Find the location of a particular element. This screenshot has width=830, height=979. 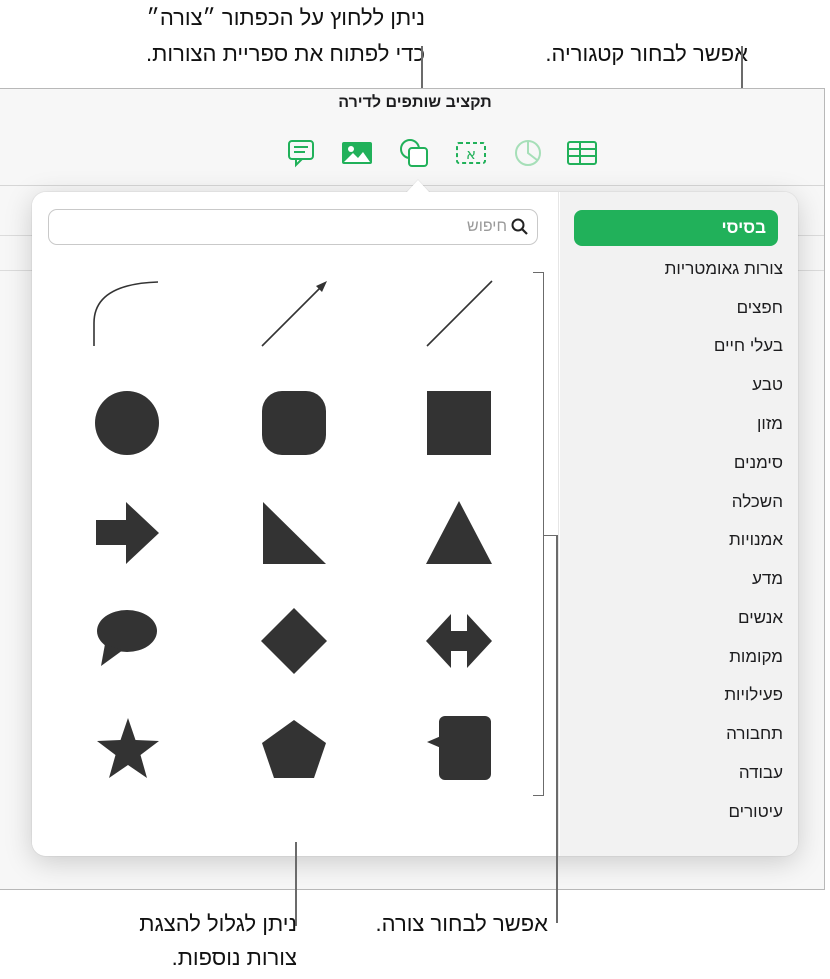

right-triangle-shape is located at coordinates (295, 533).